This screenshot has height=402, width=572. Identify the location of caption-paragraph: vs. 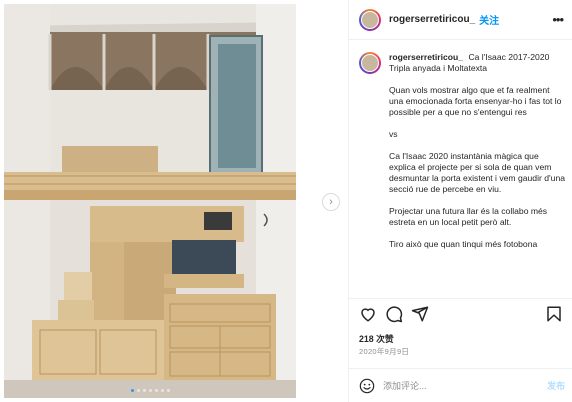
(393, 134).